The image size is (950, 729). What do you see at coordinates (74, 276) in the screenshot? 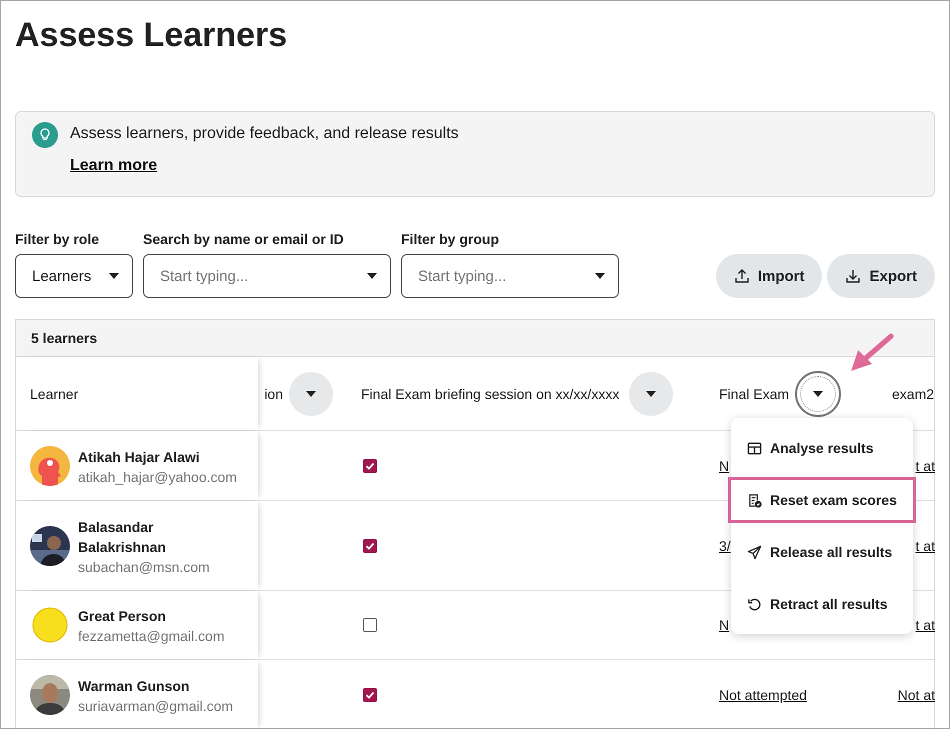
I see `dropdown-field: Learners` at bounding box center [74, 276].